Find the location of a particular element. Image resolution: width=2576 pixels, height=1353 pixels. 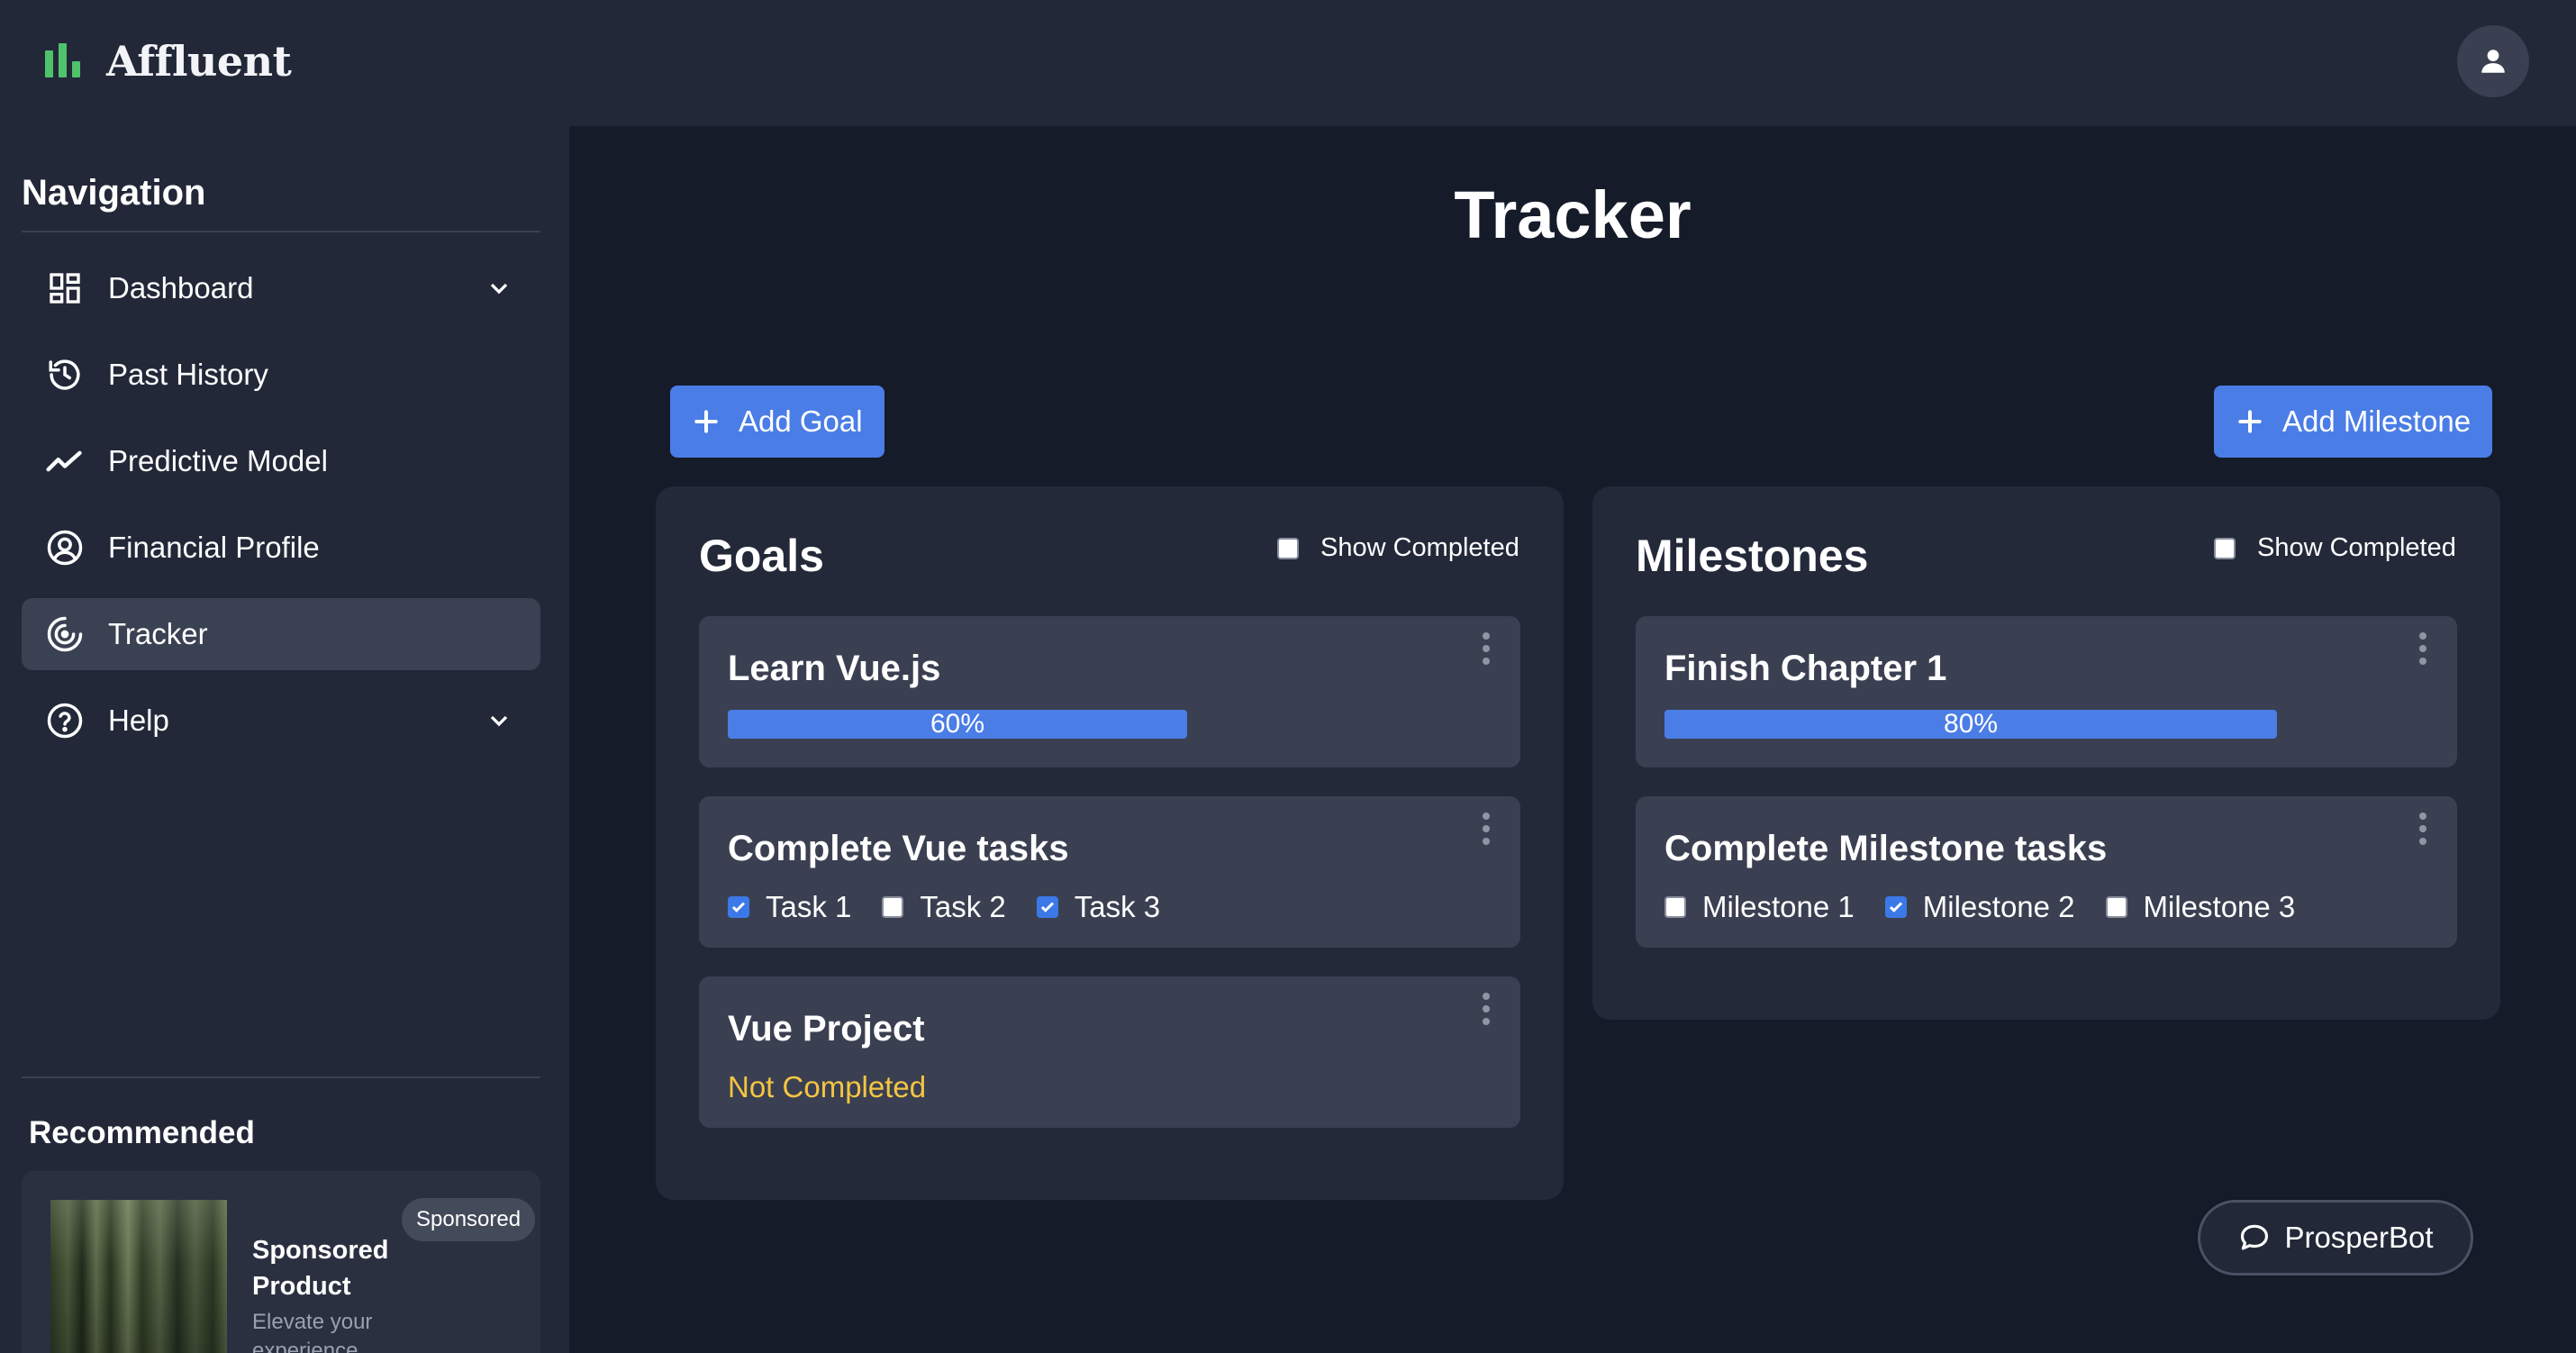

add-goal-label: Add Goal is located at coordinates (801, 421).